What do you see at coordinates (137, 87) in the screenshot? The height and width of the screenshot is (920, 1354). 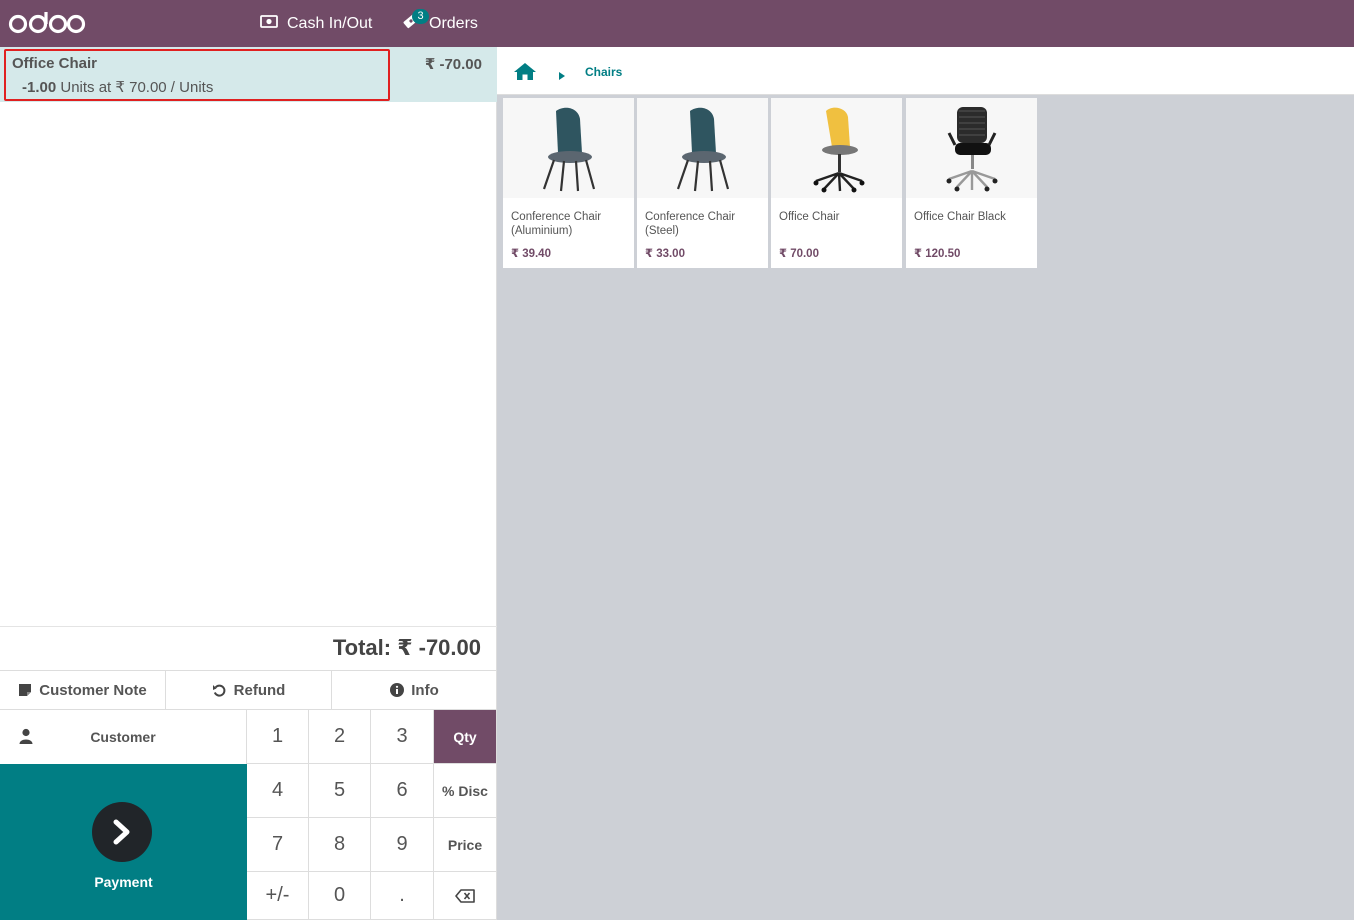 I see `order-line-unit-info: Units at ₹ 70.00 / Units` at bounding box center [137, 87].